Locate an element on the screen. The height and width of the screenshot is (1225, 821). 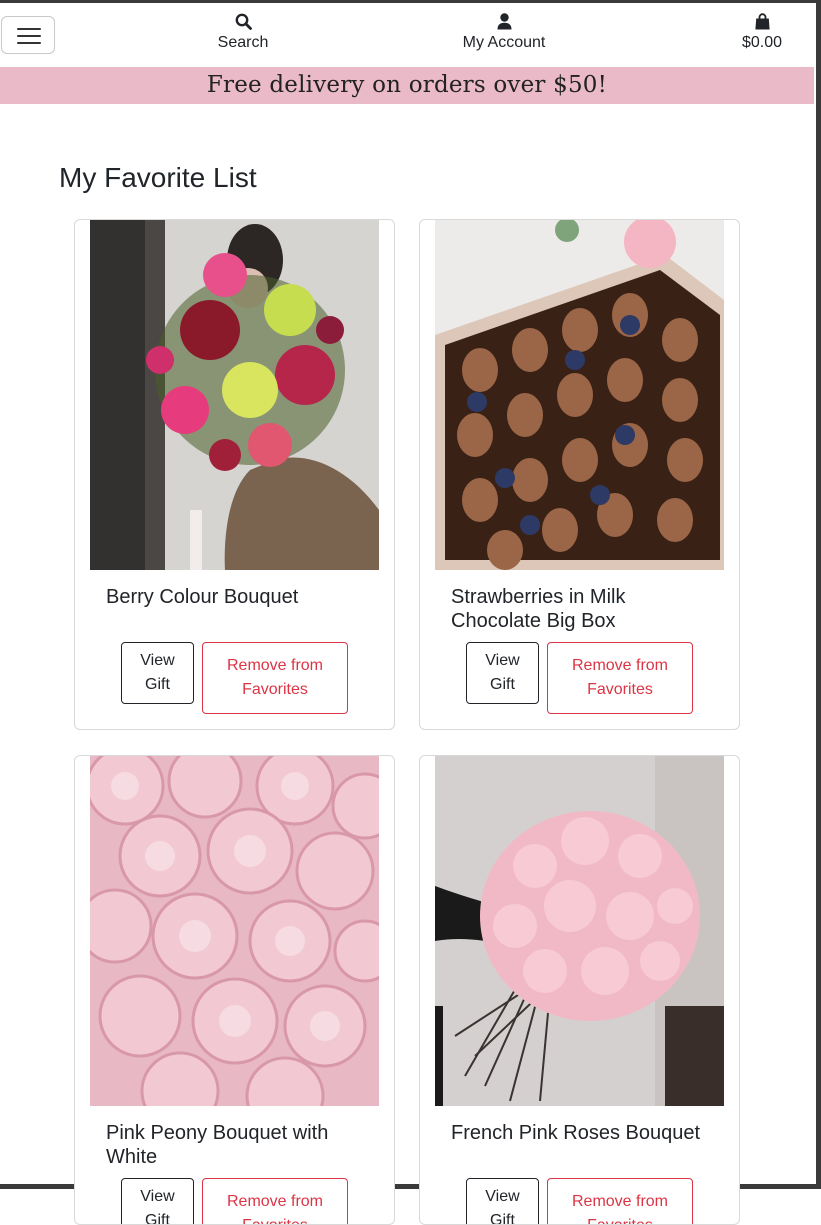
cart-total: $0.00 is located at coordinates (762, 42).